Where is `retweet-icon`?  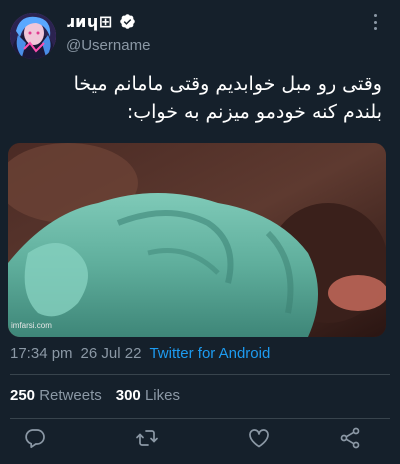
retweet-icon is located at coordinates (147, 438).